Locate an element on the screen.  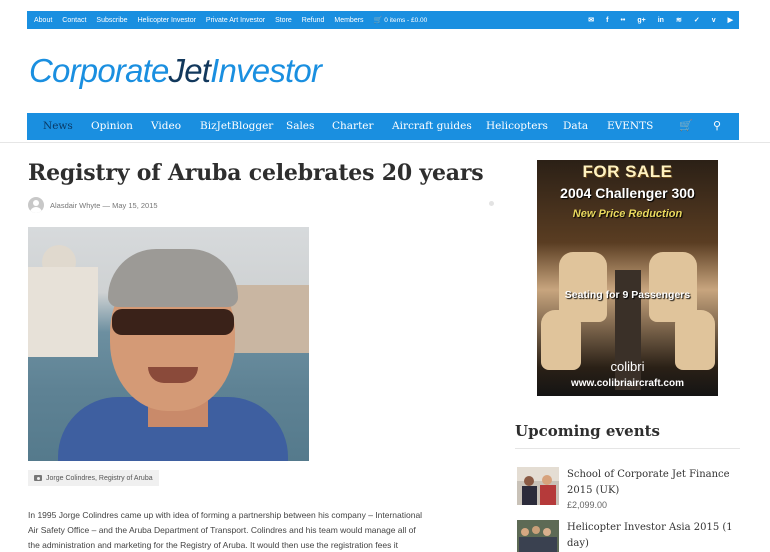
logo-part-investor: Investor is located at coordinates (266, 70).